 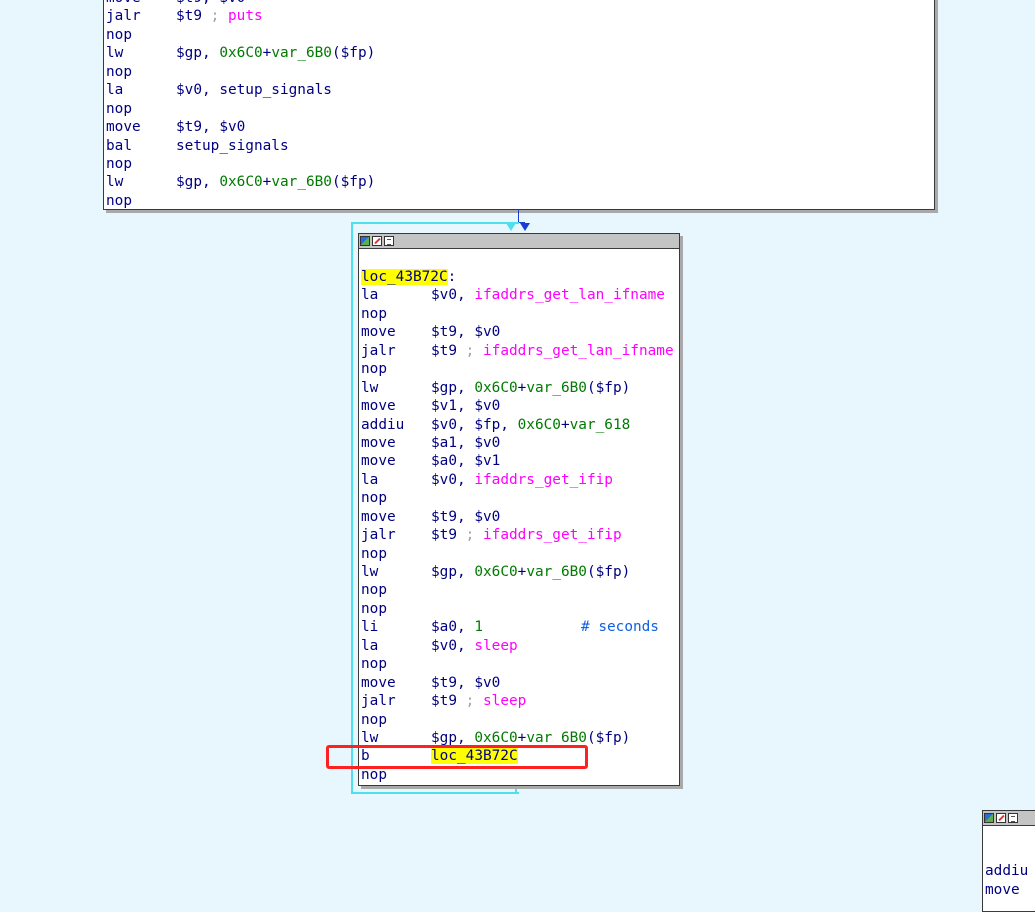 I want to click on code-line: move $v1, $v0, so click(x=520, y=406).